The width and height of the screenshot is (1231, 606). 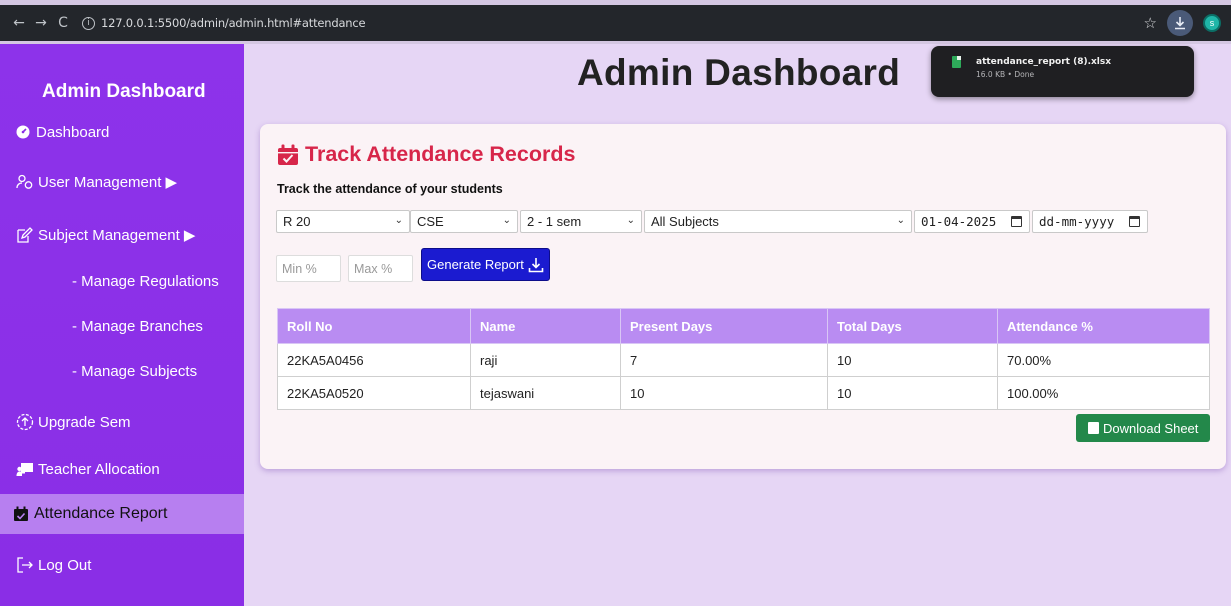 What do you see at coordinates (124, 91) in the screenshot?
I see `sidebar-title: Admin Dashboard` at bounding box center [124, 91].